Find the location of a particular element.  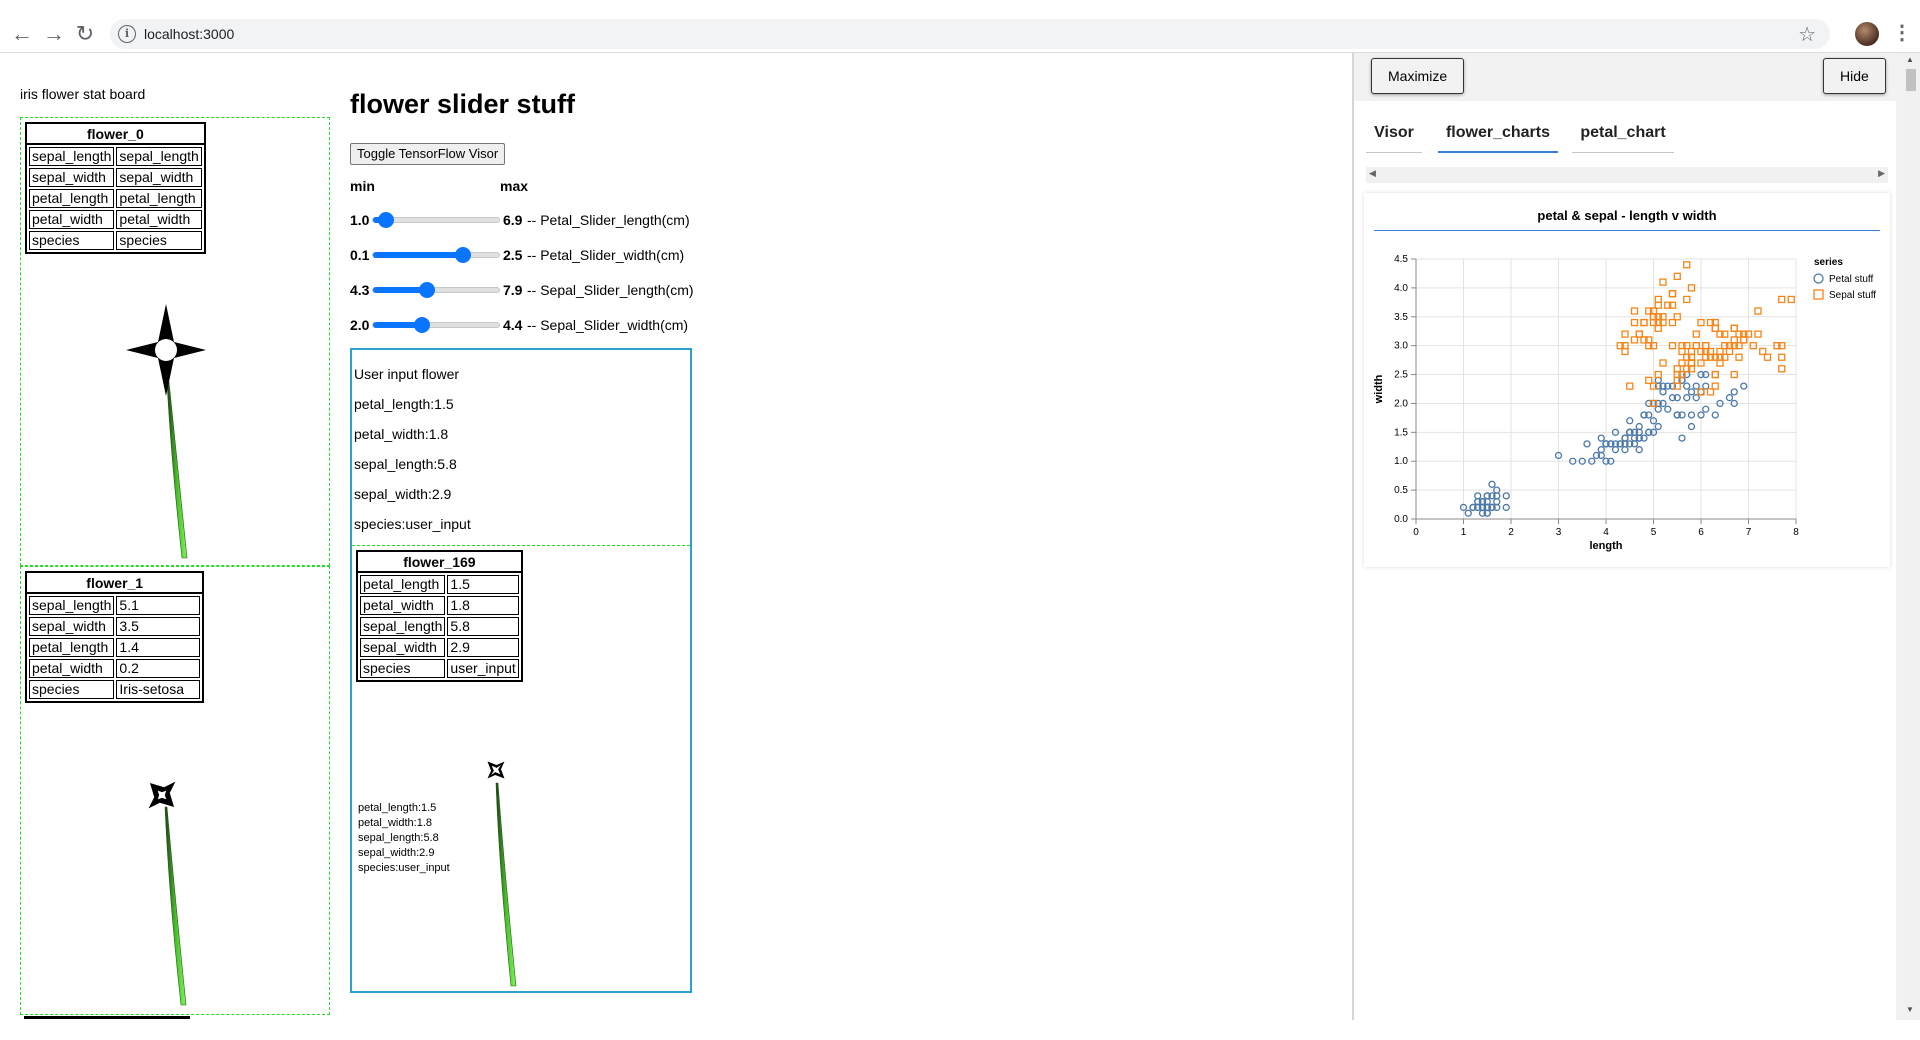

legend-swatch-circle is located at coordinates (1818, 278).